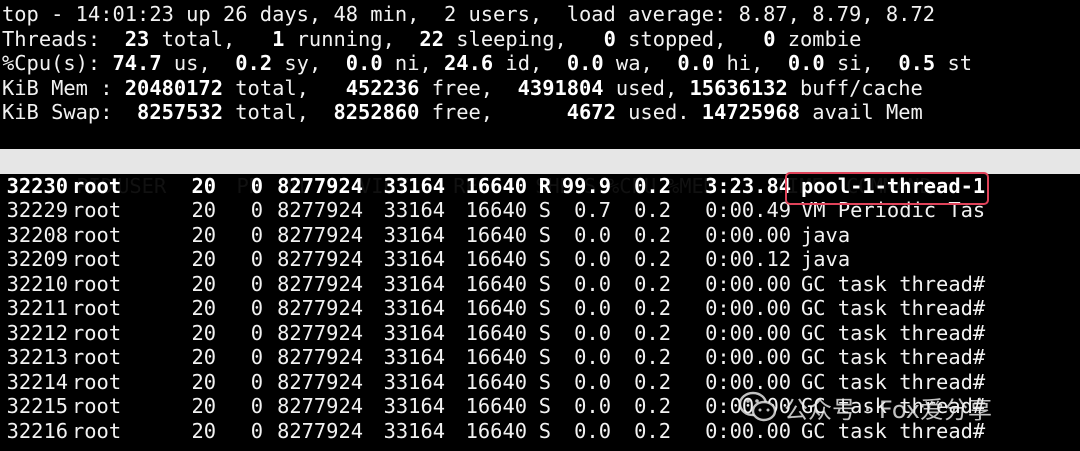 The height and width of the screenshot is (451, 1080). I want to click on cell-cpu: 99.9, so click(586, 185).